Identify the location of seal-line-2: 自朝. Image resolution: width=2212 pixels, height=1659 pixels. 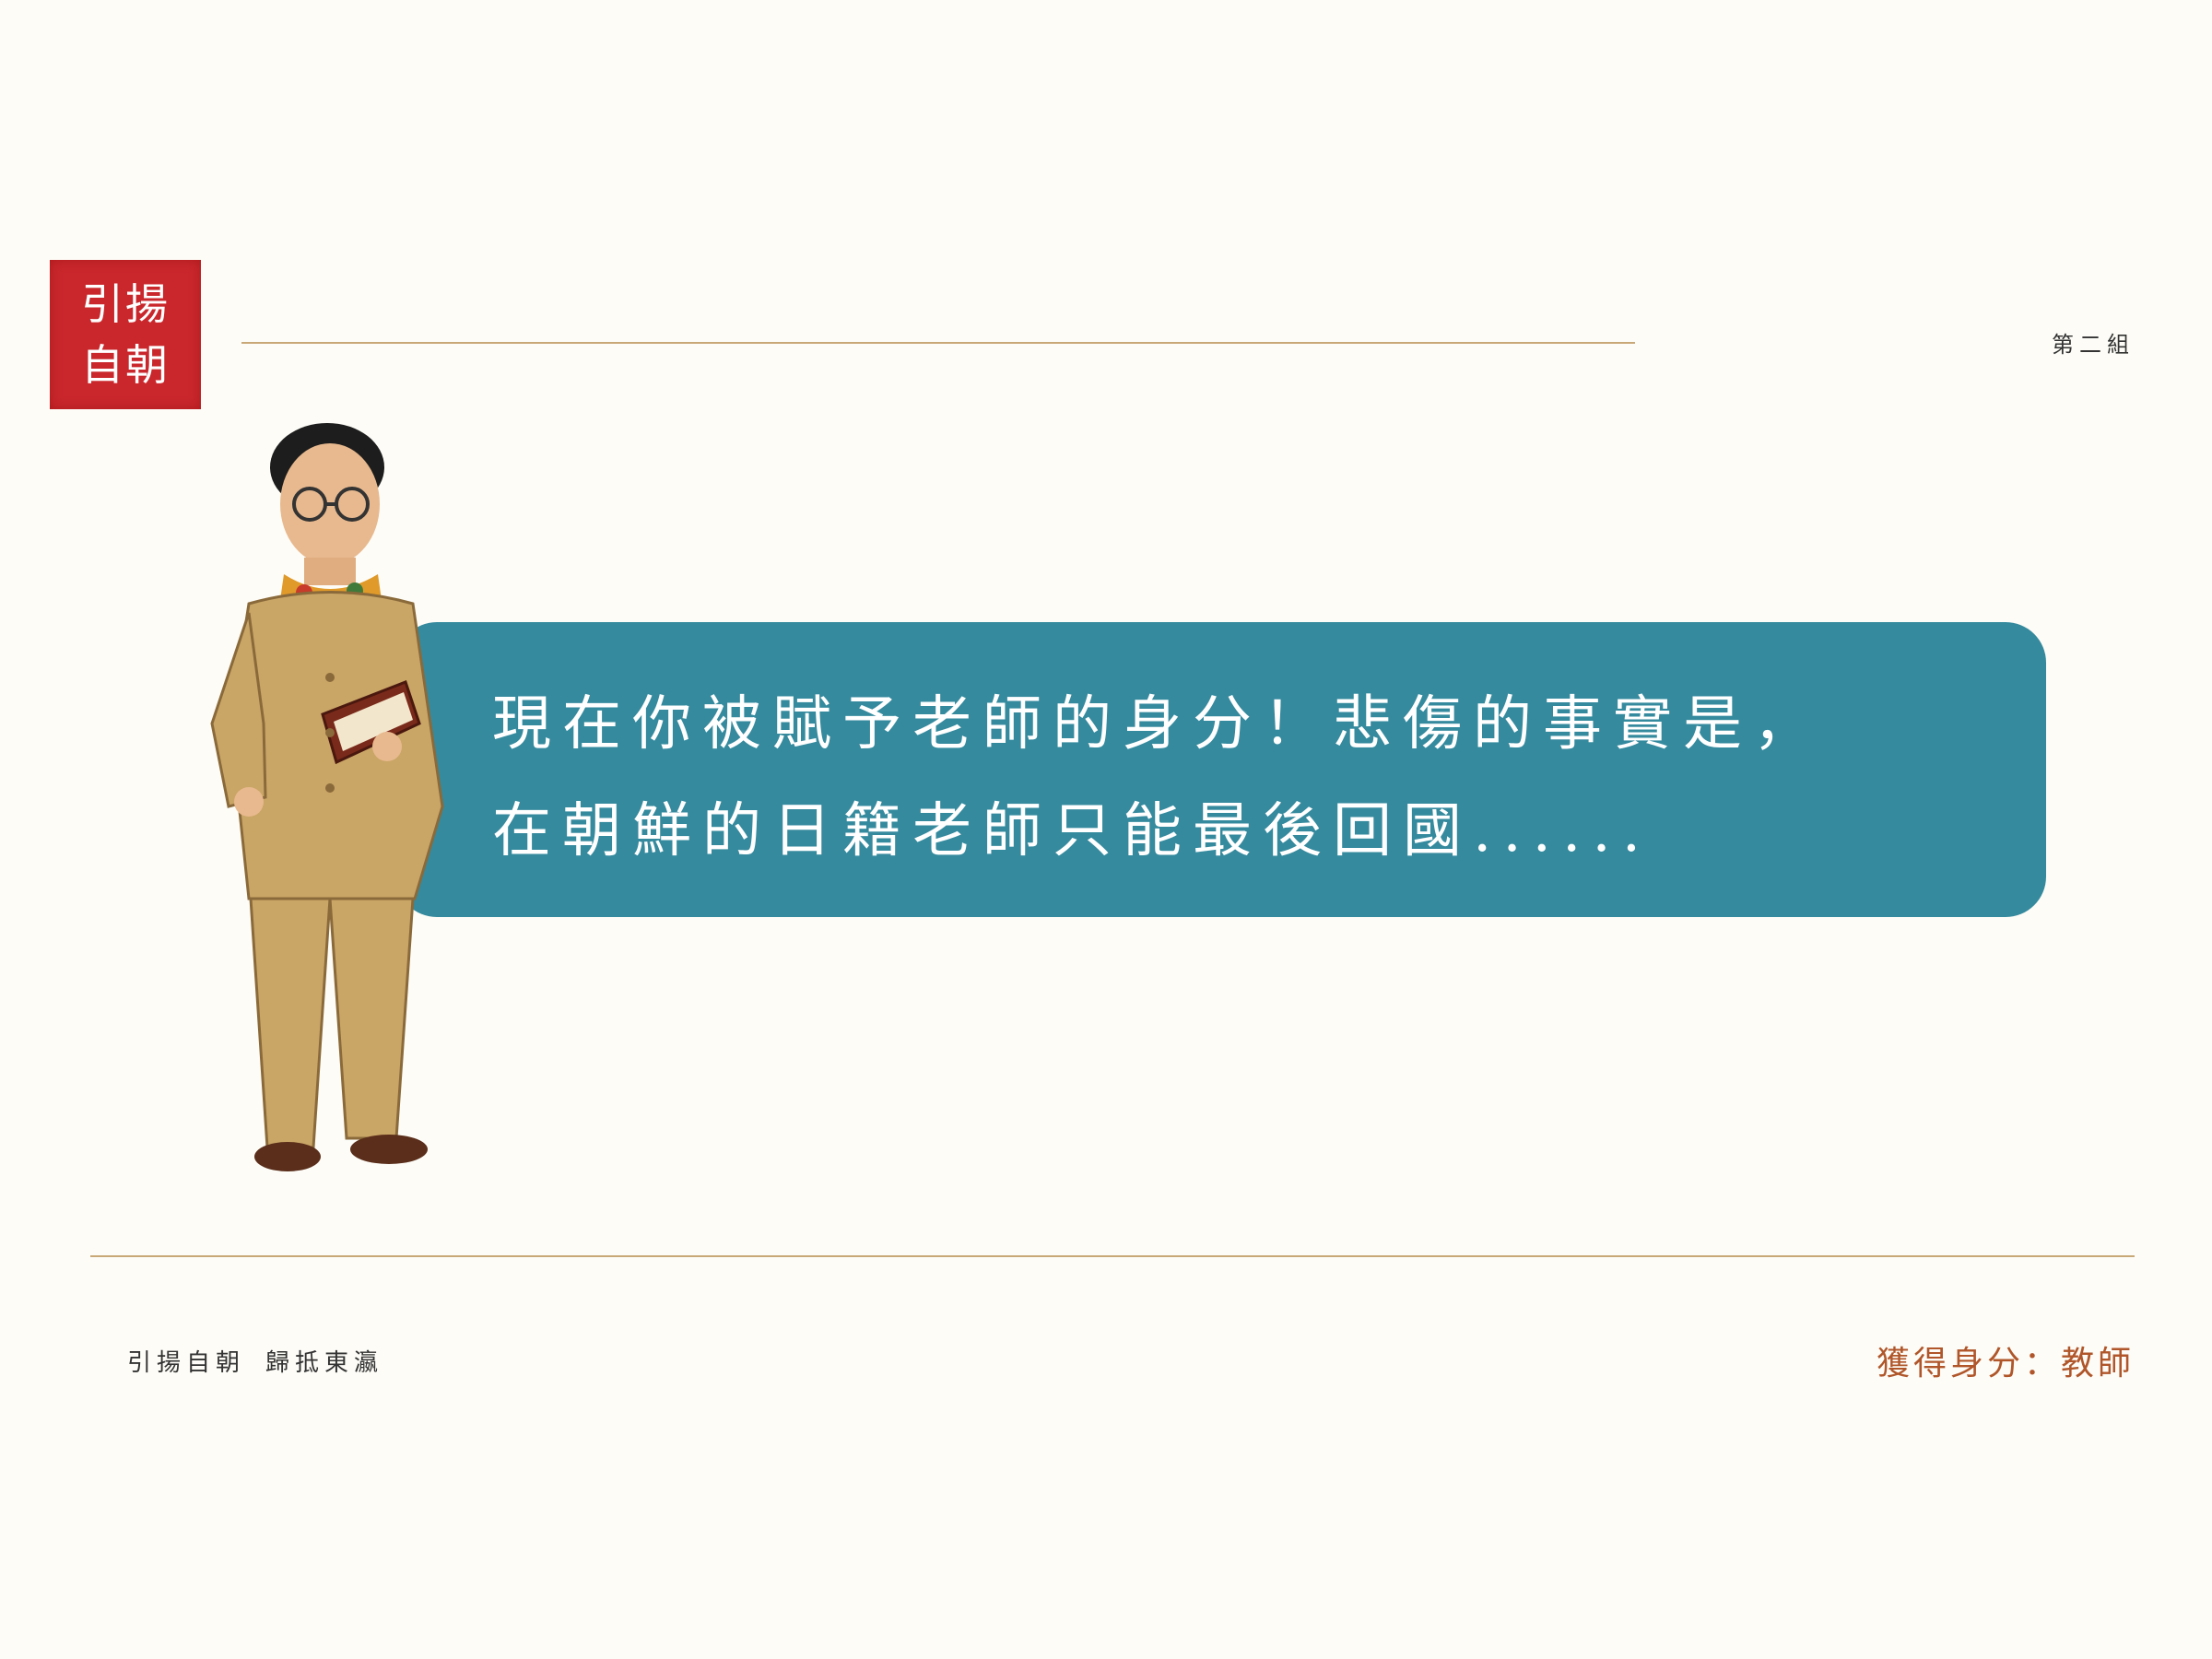
(125, 365).